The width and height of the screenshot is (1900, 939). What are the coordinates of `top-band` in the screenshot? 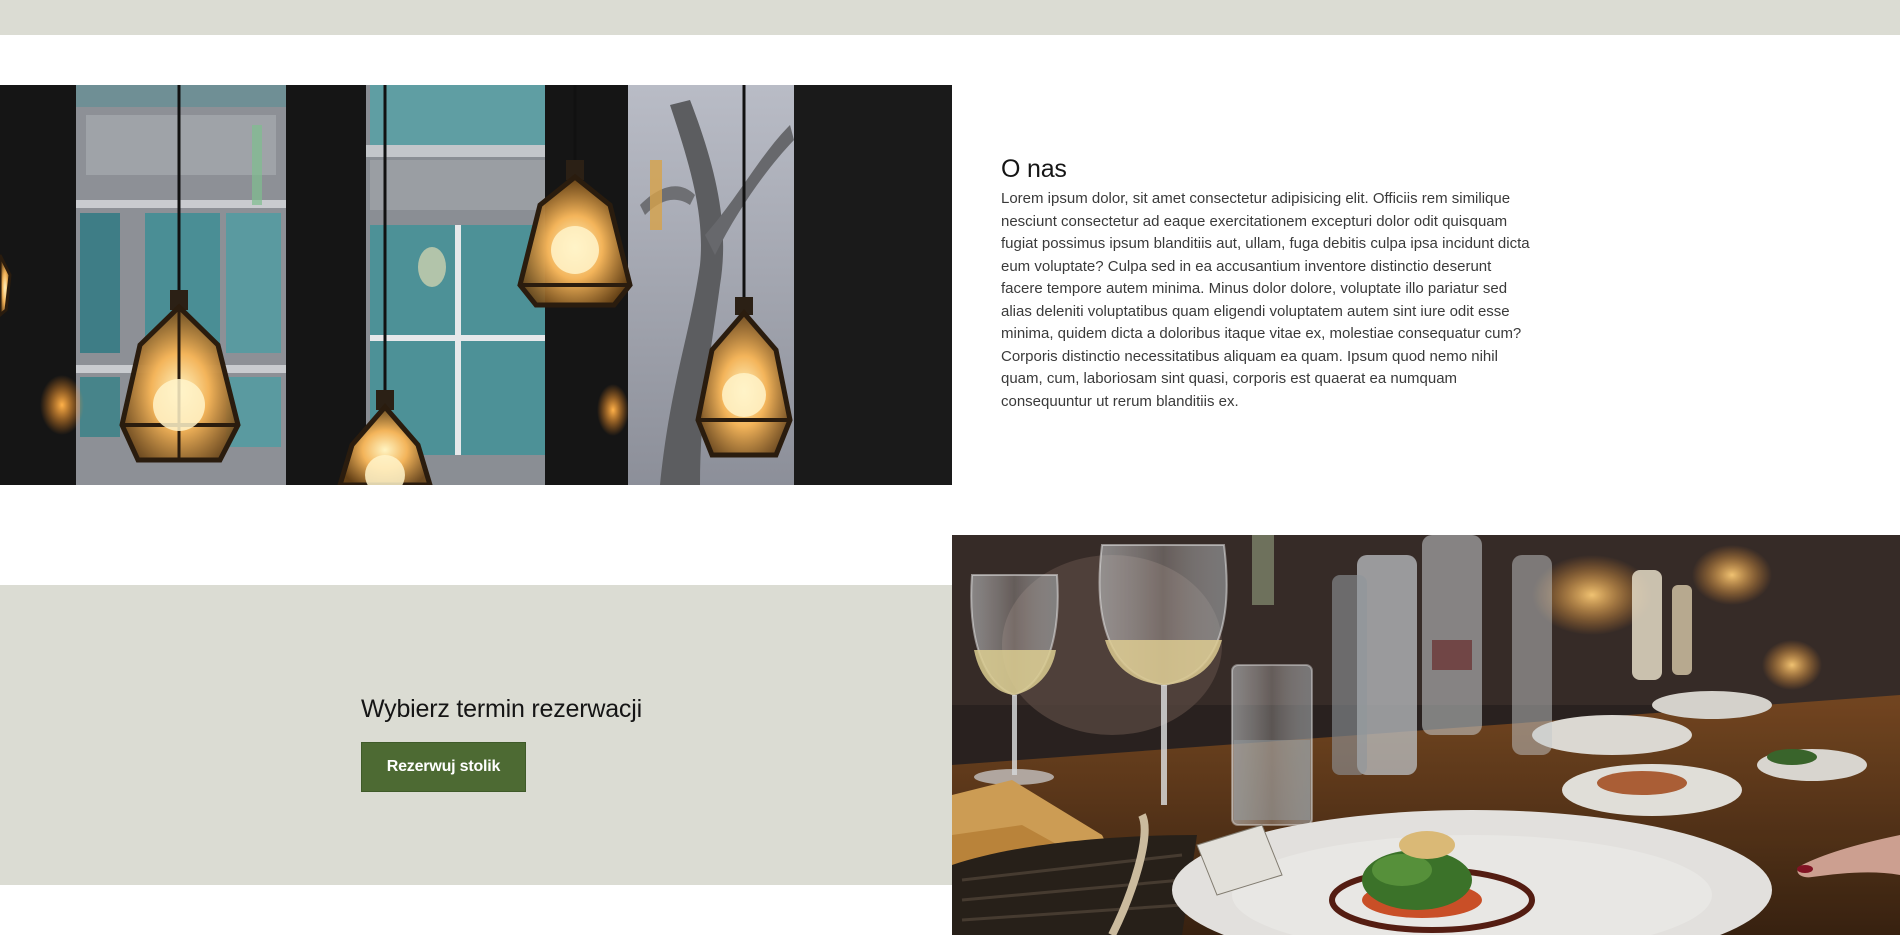 It's located at (950, 17).